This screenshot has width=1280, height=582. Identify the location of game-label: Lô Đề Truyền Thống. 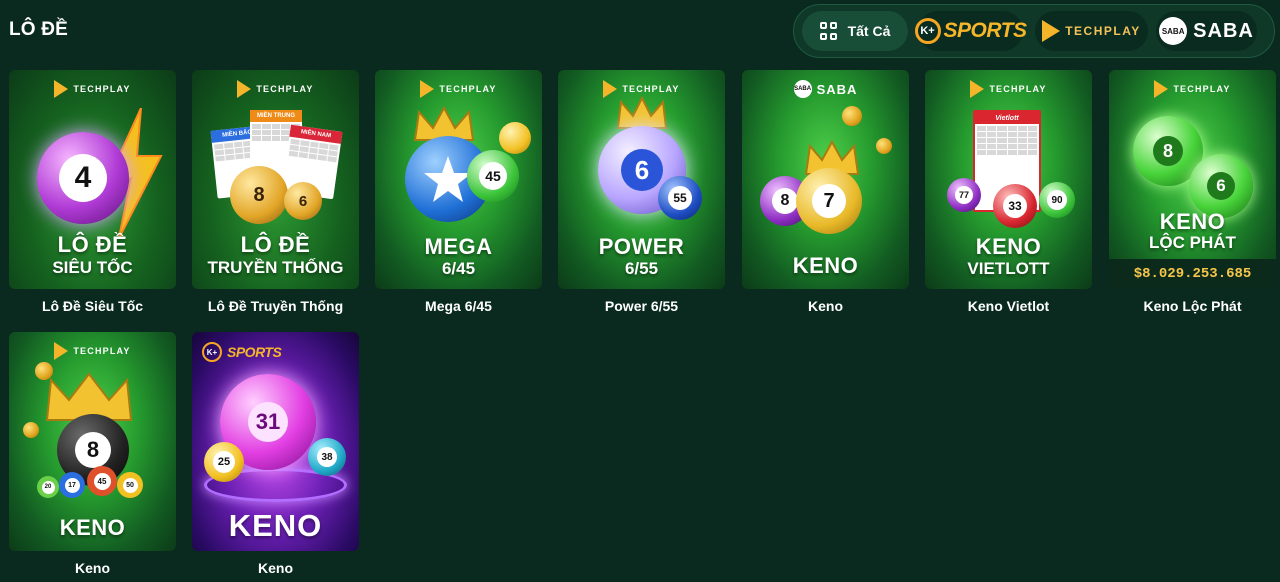
(275, 306).